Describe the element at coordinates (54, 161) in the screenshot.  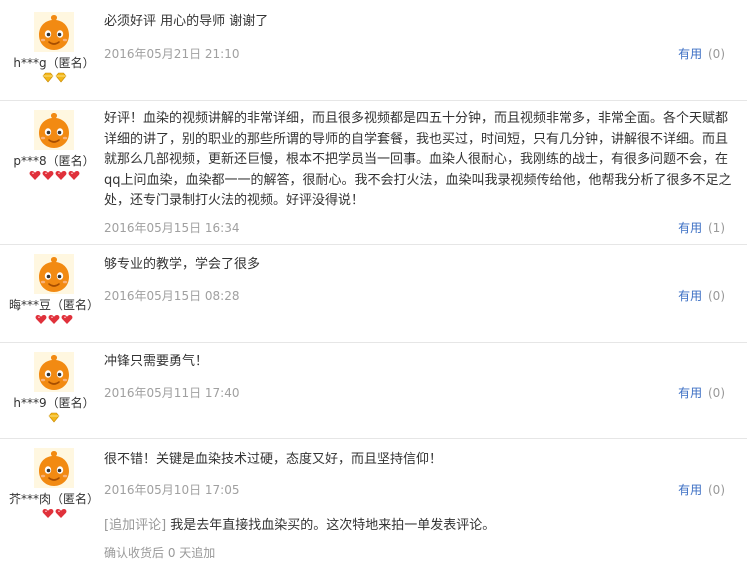
I see `reviewer-name: p***8（匿名）` at that location.